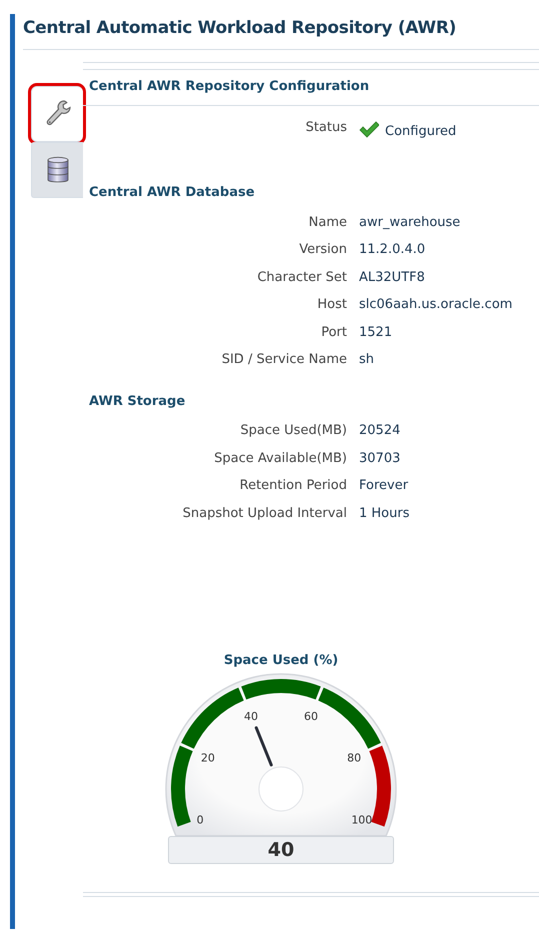 The image size is (539, 935). I want to click on selected-tab, so click(57, 114).